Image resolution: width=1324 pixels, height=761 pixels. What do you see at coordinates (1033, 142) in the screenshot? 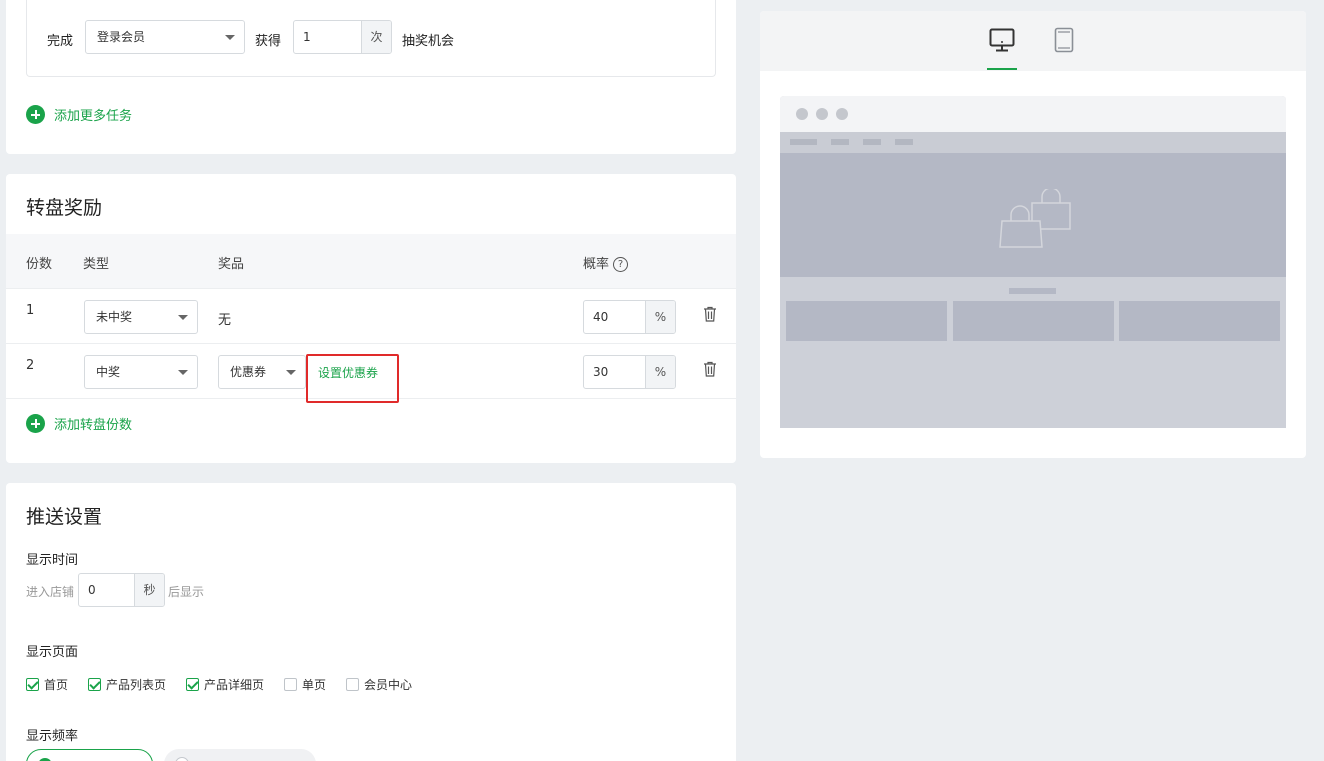
I see `preview-nav` at bounding box center [1033, 142].